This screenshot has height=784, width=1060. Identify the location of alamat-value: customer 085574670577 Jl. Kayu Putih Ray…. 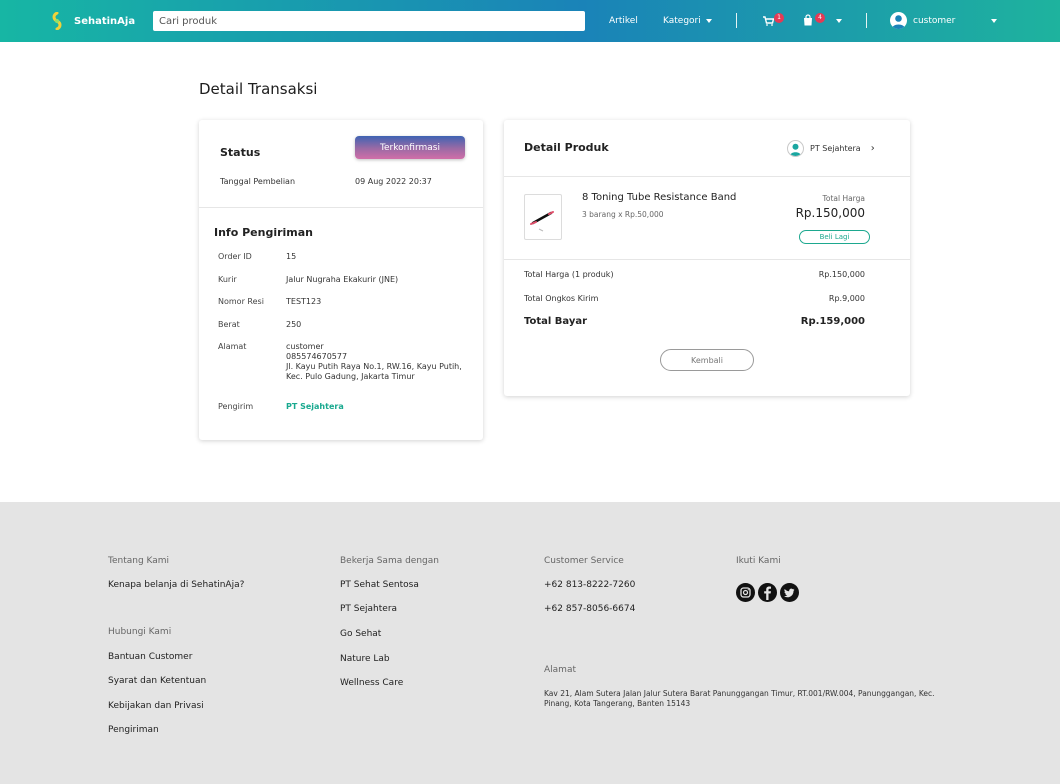
(374, 362).